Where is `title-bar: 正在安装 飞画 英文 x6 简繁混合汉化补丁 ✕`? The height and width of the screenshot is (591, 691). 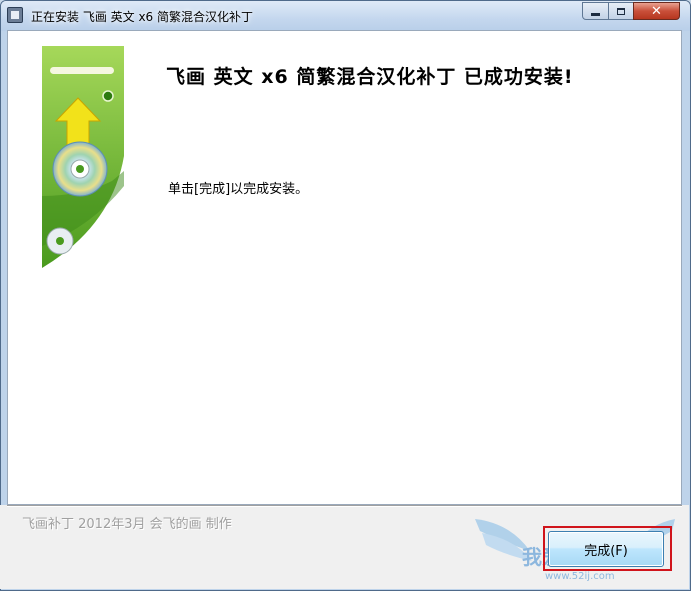
title-bar: 正在安装 飞画 英文 x6 简繁混合汉化补丁 ✕ is located at coordinates (345, 16).